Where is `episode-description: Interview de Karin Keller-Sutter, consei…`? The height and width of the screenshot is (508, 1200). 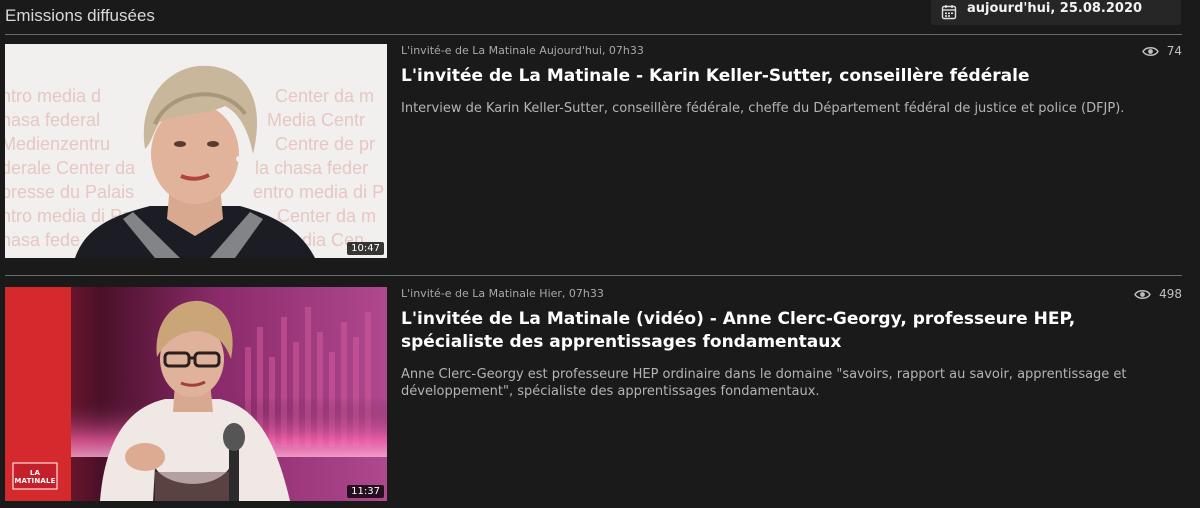
episode-description: Interview de Karin Keller-Sutter, consei… is located at coordinates (763, 108).